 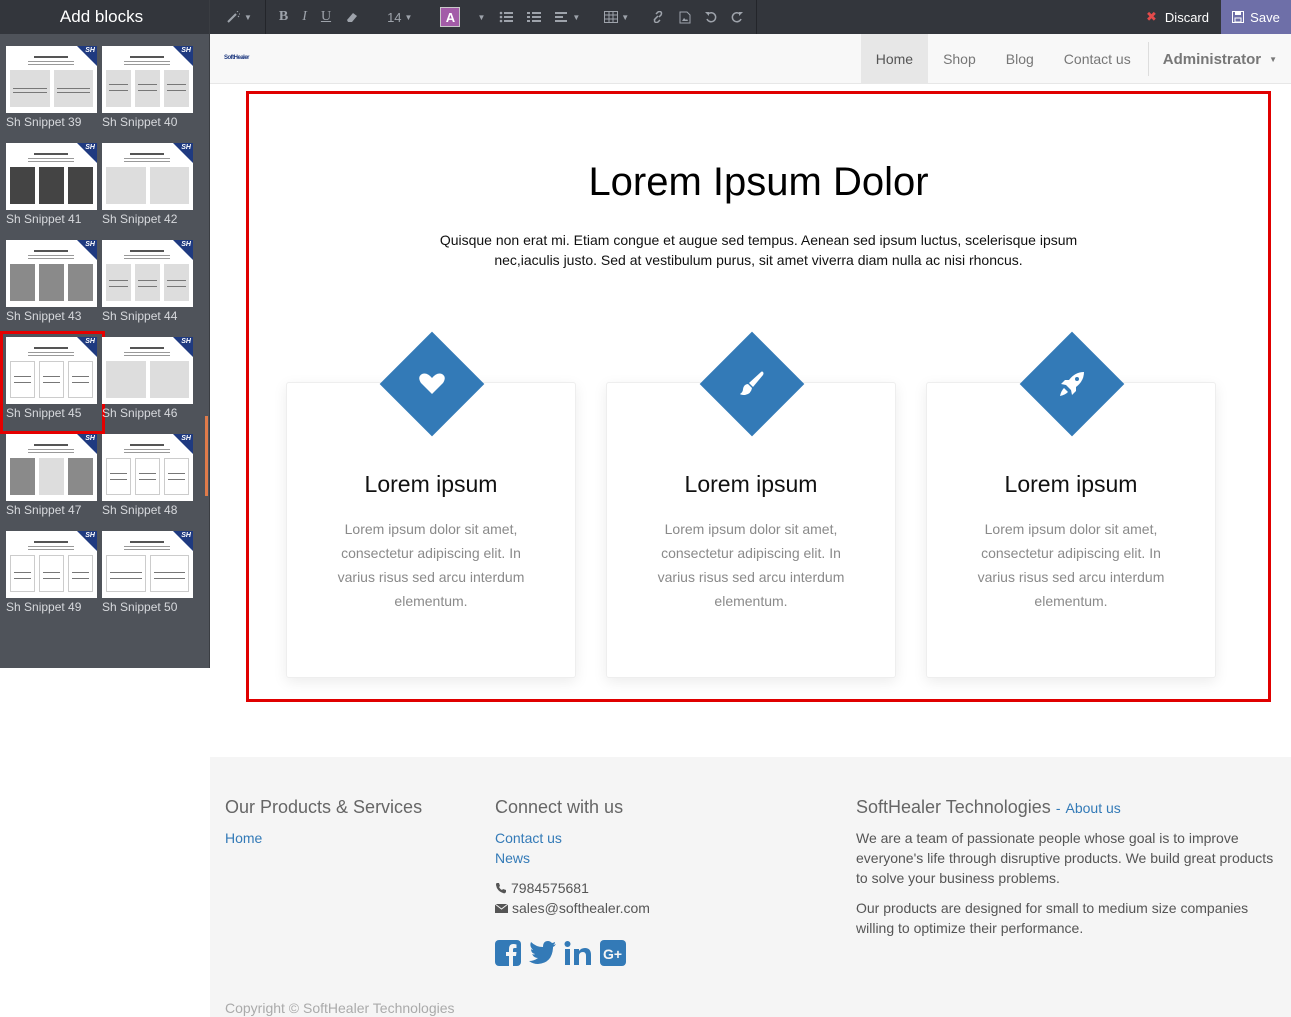 I want to click on snippet-label: Sh Snippet 42, so click(x=140, y=219).